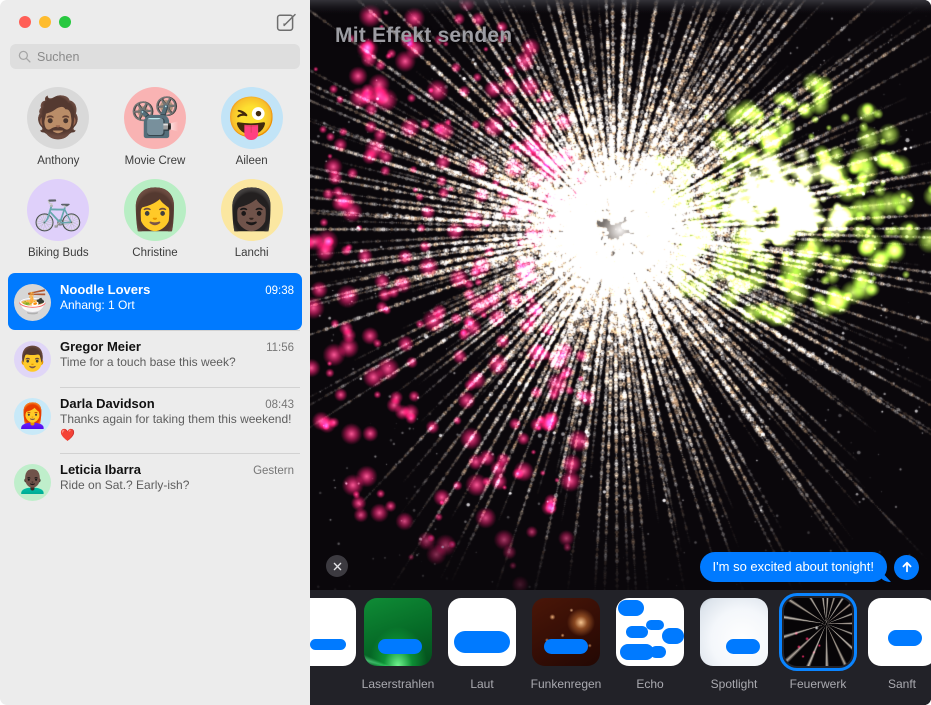 This screenshot has width=931, height=705. I want to click on effect-label: Laserstrahlen, so click(398, 684).